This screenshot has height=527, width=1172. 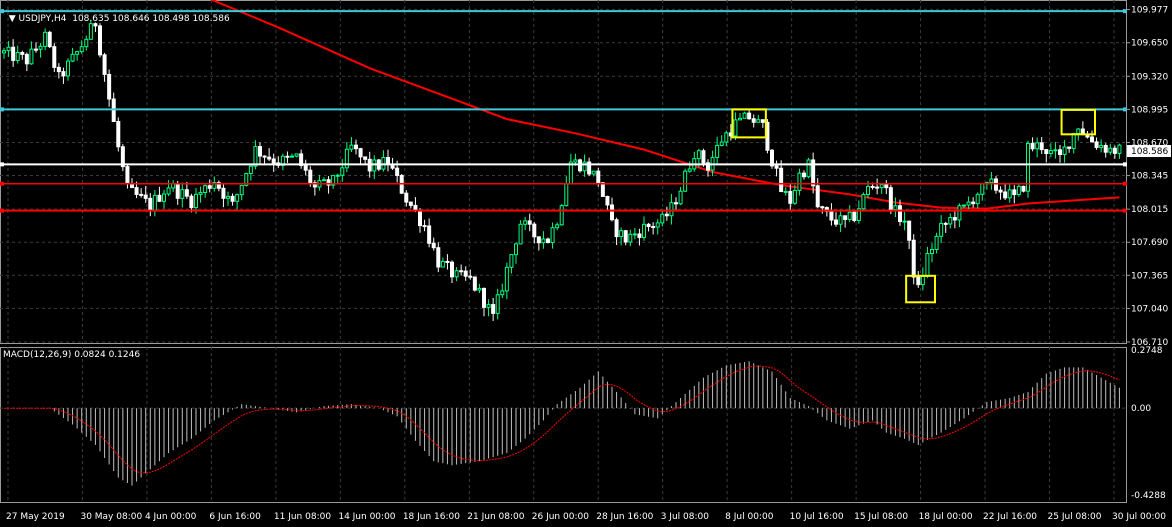 What do you see at coordinates (817, 517) in the screenshot?
I see `date-tick-label: 10 Jul 16:00` at bounding box center [817, 517].